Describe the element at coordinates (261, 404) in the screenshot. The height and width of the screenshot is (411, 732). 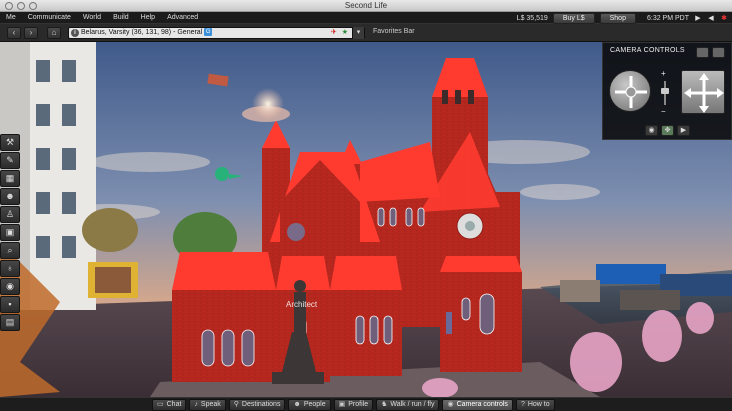
I see `destinations-button-label: Destinations` at that location.